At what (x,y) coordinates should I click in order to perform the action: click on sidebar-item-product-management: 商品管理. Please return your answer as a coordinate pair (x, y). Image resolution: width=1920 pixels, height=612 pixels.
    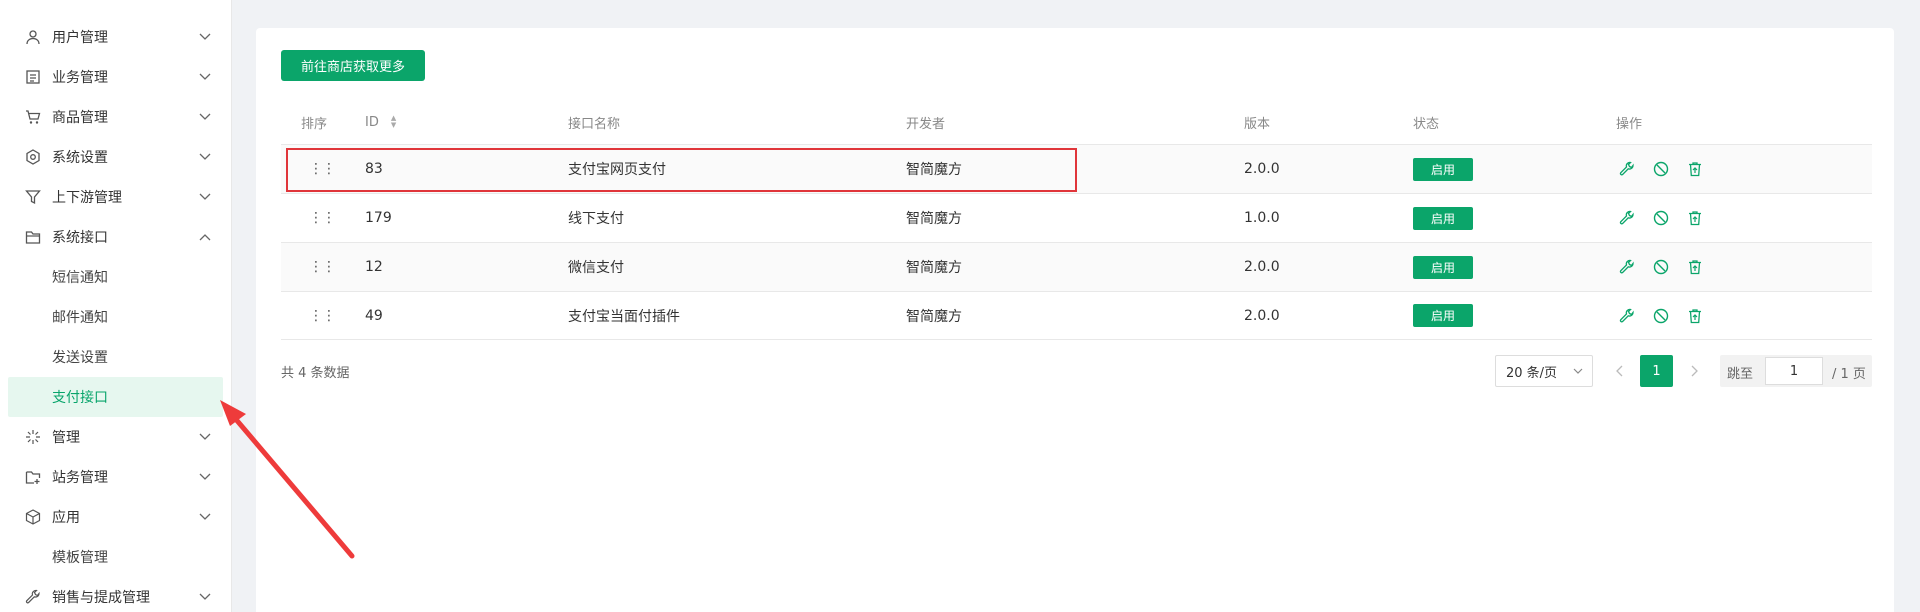
    Looking at the image, I should click on (116, 117).